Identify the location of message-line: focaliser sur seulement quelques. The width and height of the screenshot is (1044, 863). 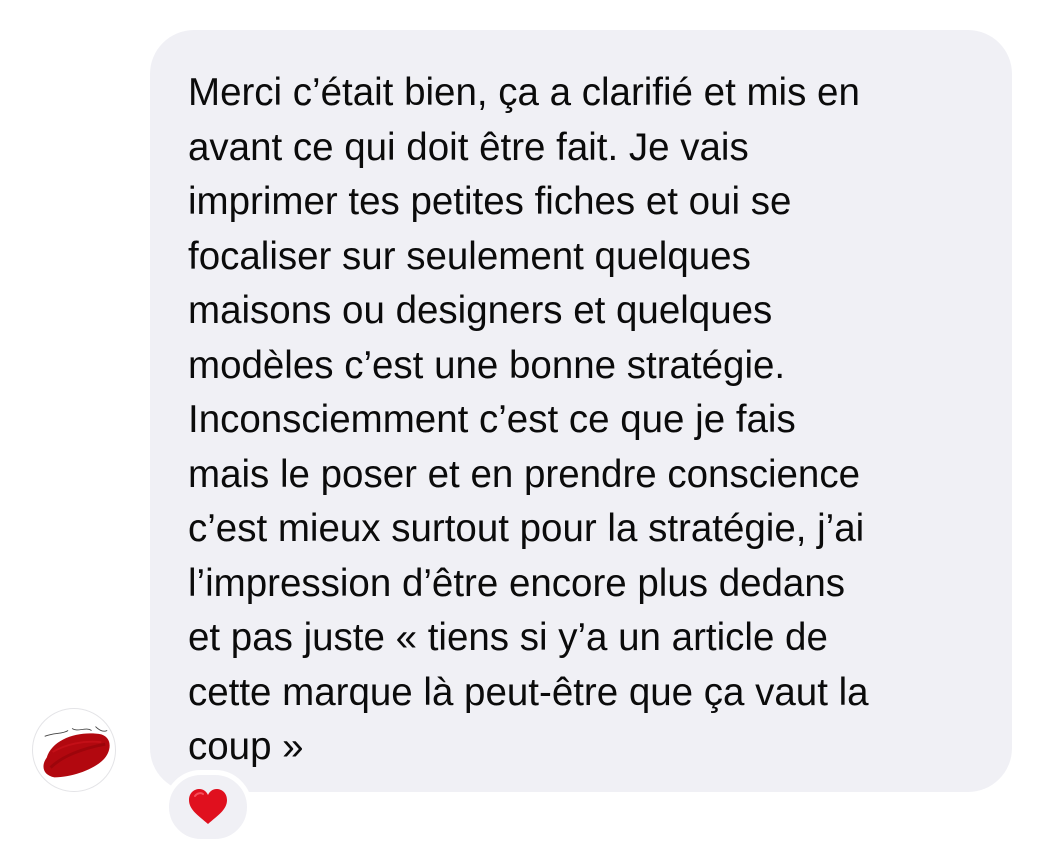
(469, 256).